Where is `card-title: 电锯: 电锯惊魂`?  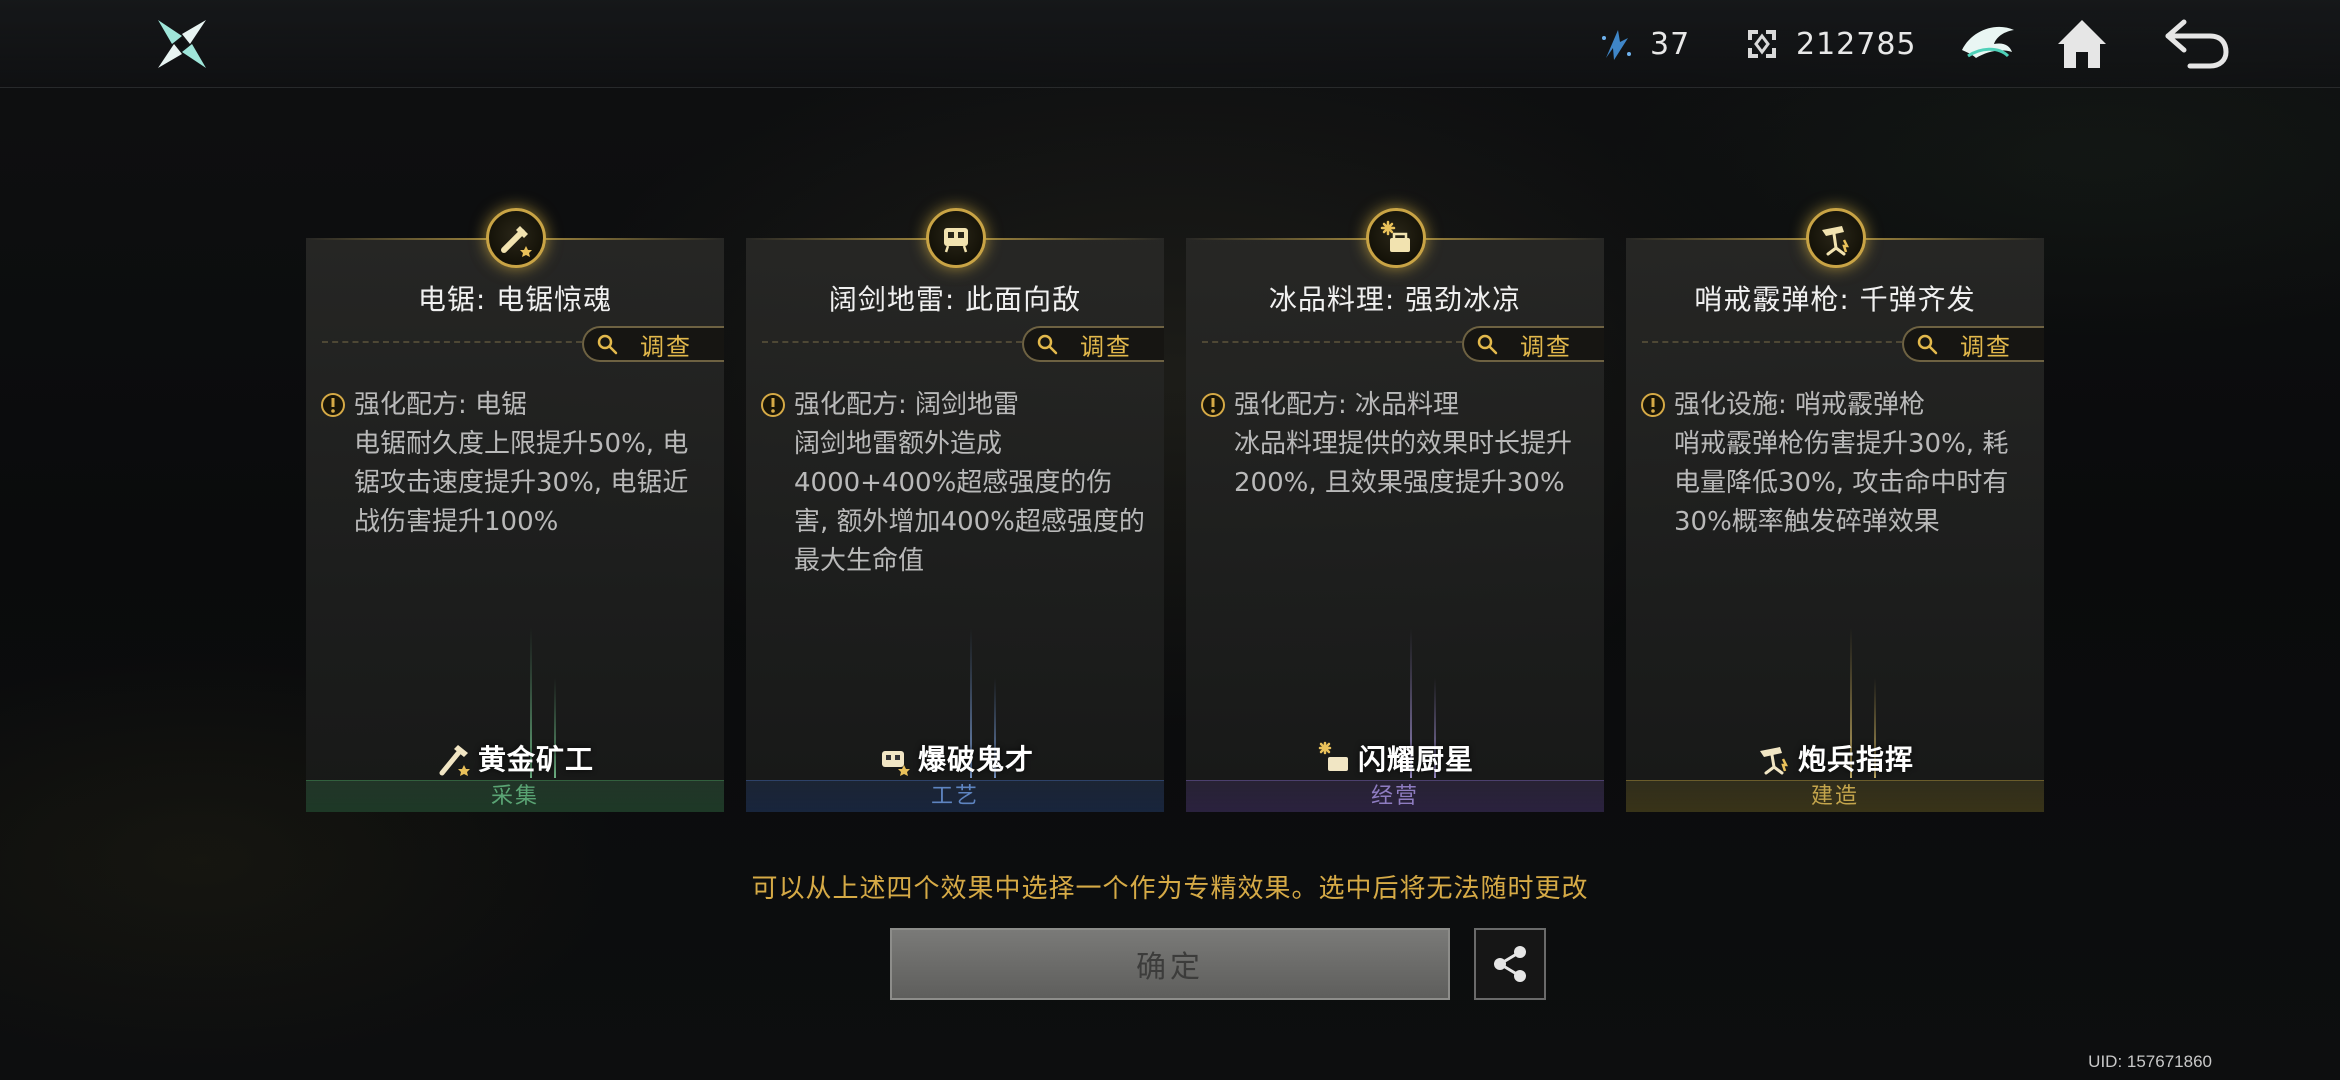
card-title: 电锯: 电锯惊魂 is located at coordinates (515, 299).